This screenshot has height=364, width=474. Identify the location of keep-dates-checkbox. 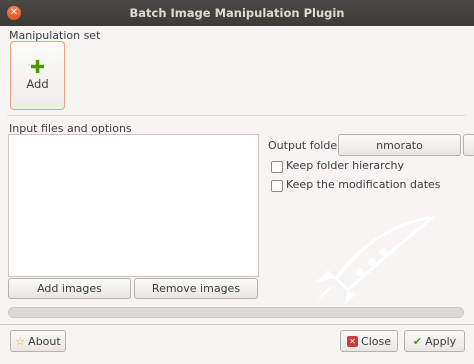
(277, 186).